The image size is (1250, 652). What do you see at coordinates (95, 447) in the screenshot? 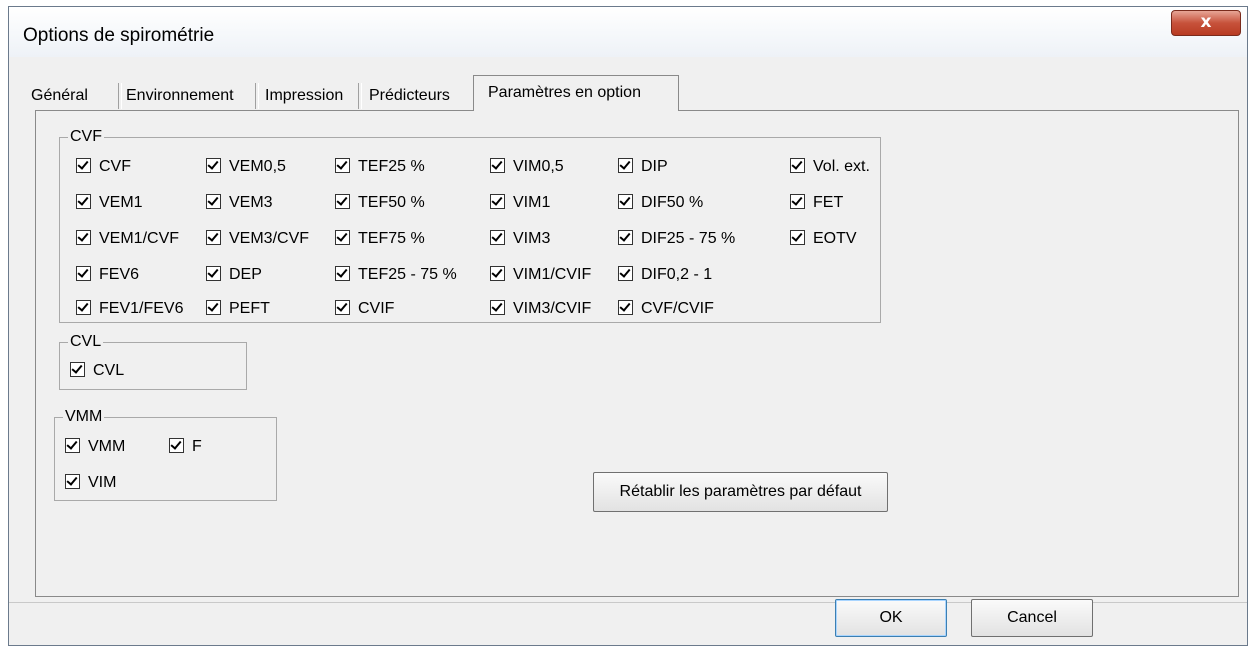
I see `checkbox-vmm: VMM` at bounding box center [95, 447].